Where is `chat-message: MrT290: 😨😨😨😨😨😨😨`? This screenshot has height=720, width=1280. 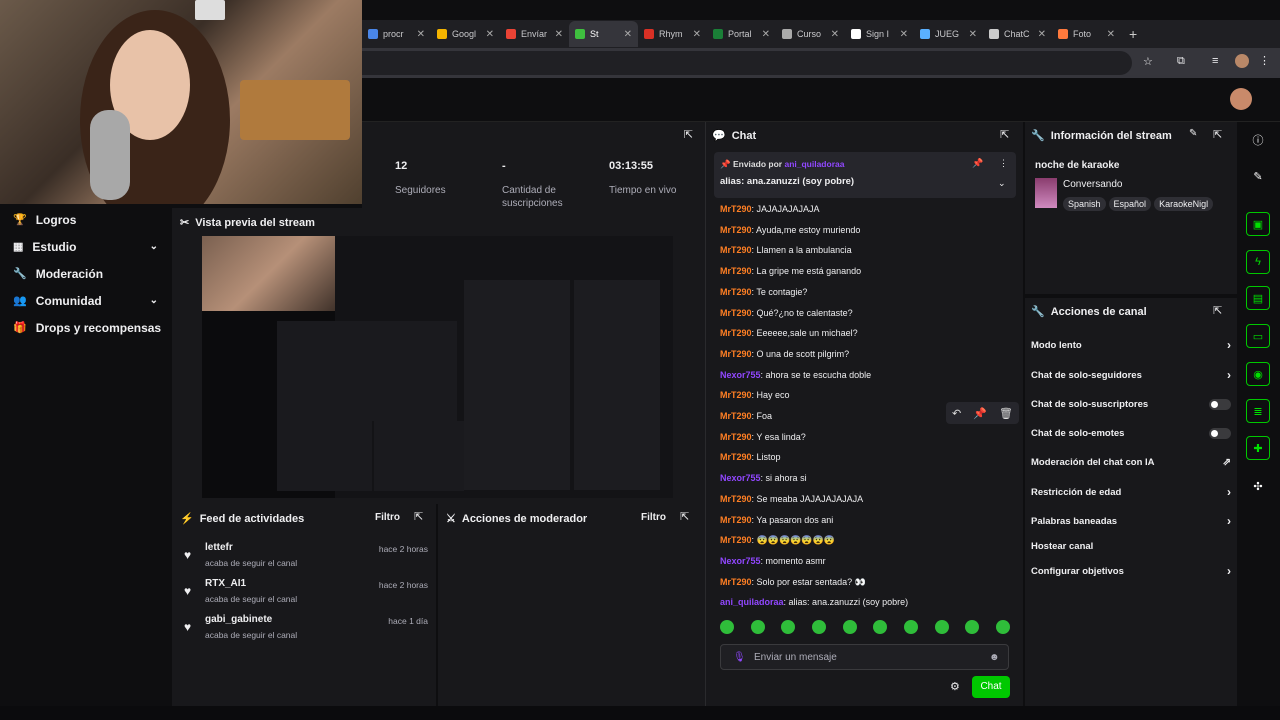
chat-message: MrT290: 😨😨😨😨😨😨😨 is located at coordinates (777, 540).